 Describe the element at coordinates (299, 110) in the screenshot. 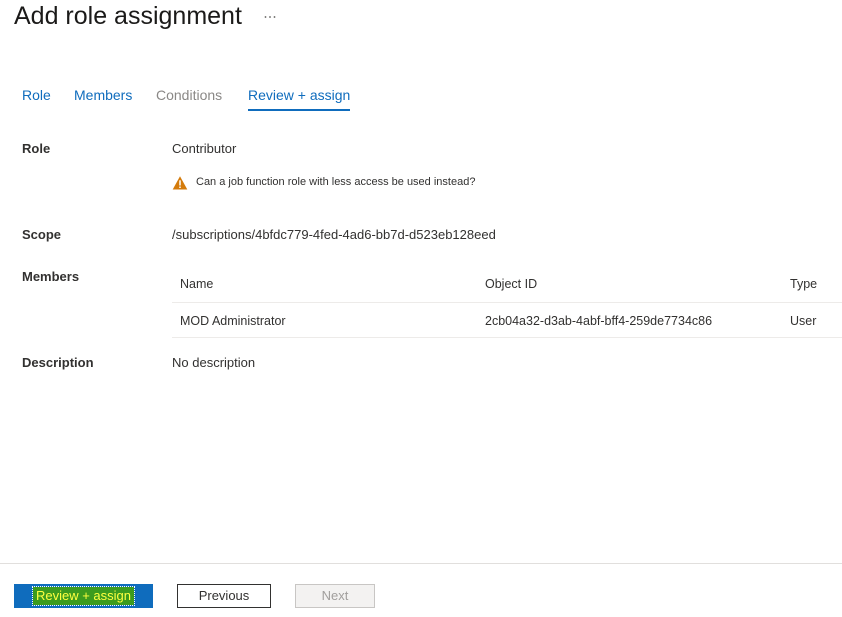

I see `active-tab-indicator` at that location.